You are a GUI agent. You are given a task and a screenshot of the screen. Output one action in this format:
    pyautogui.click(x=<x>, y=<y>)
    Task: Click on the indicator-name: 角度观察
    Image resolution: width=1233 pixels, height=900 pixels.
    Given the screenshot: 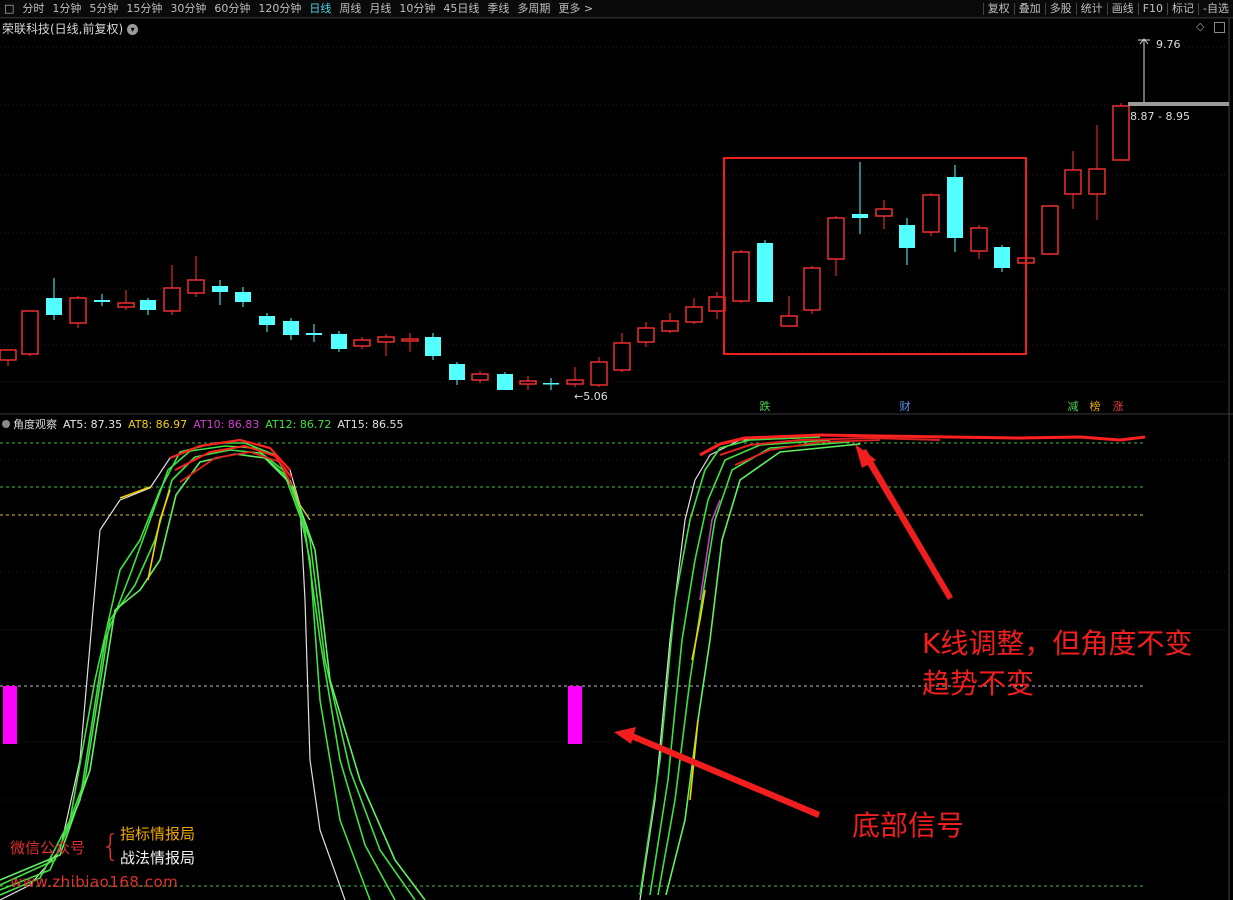 What is the action you would take?
    pyautogui.click(x=35, y=424)
    